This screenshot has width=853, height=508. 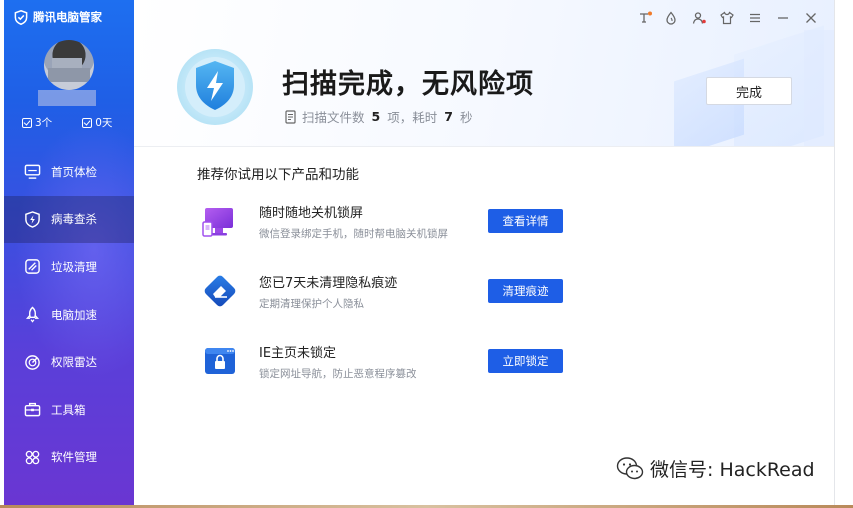 What do you see at coordinates (391, 362) in the screenshot?
I see `recommend-item: IE主页未锁定 锁定网址导航，防止恶意程序篡改 立即锁定` at bounding box center [391, 362].